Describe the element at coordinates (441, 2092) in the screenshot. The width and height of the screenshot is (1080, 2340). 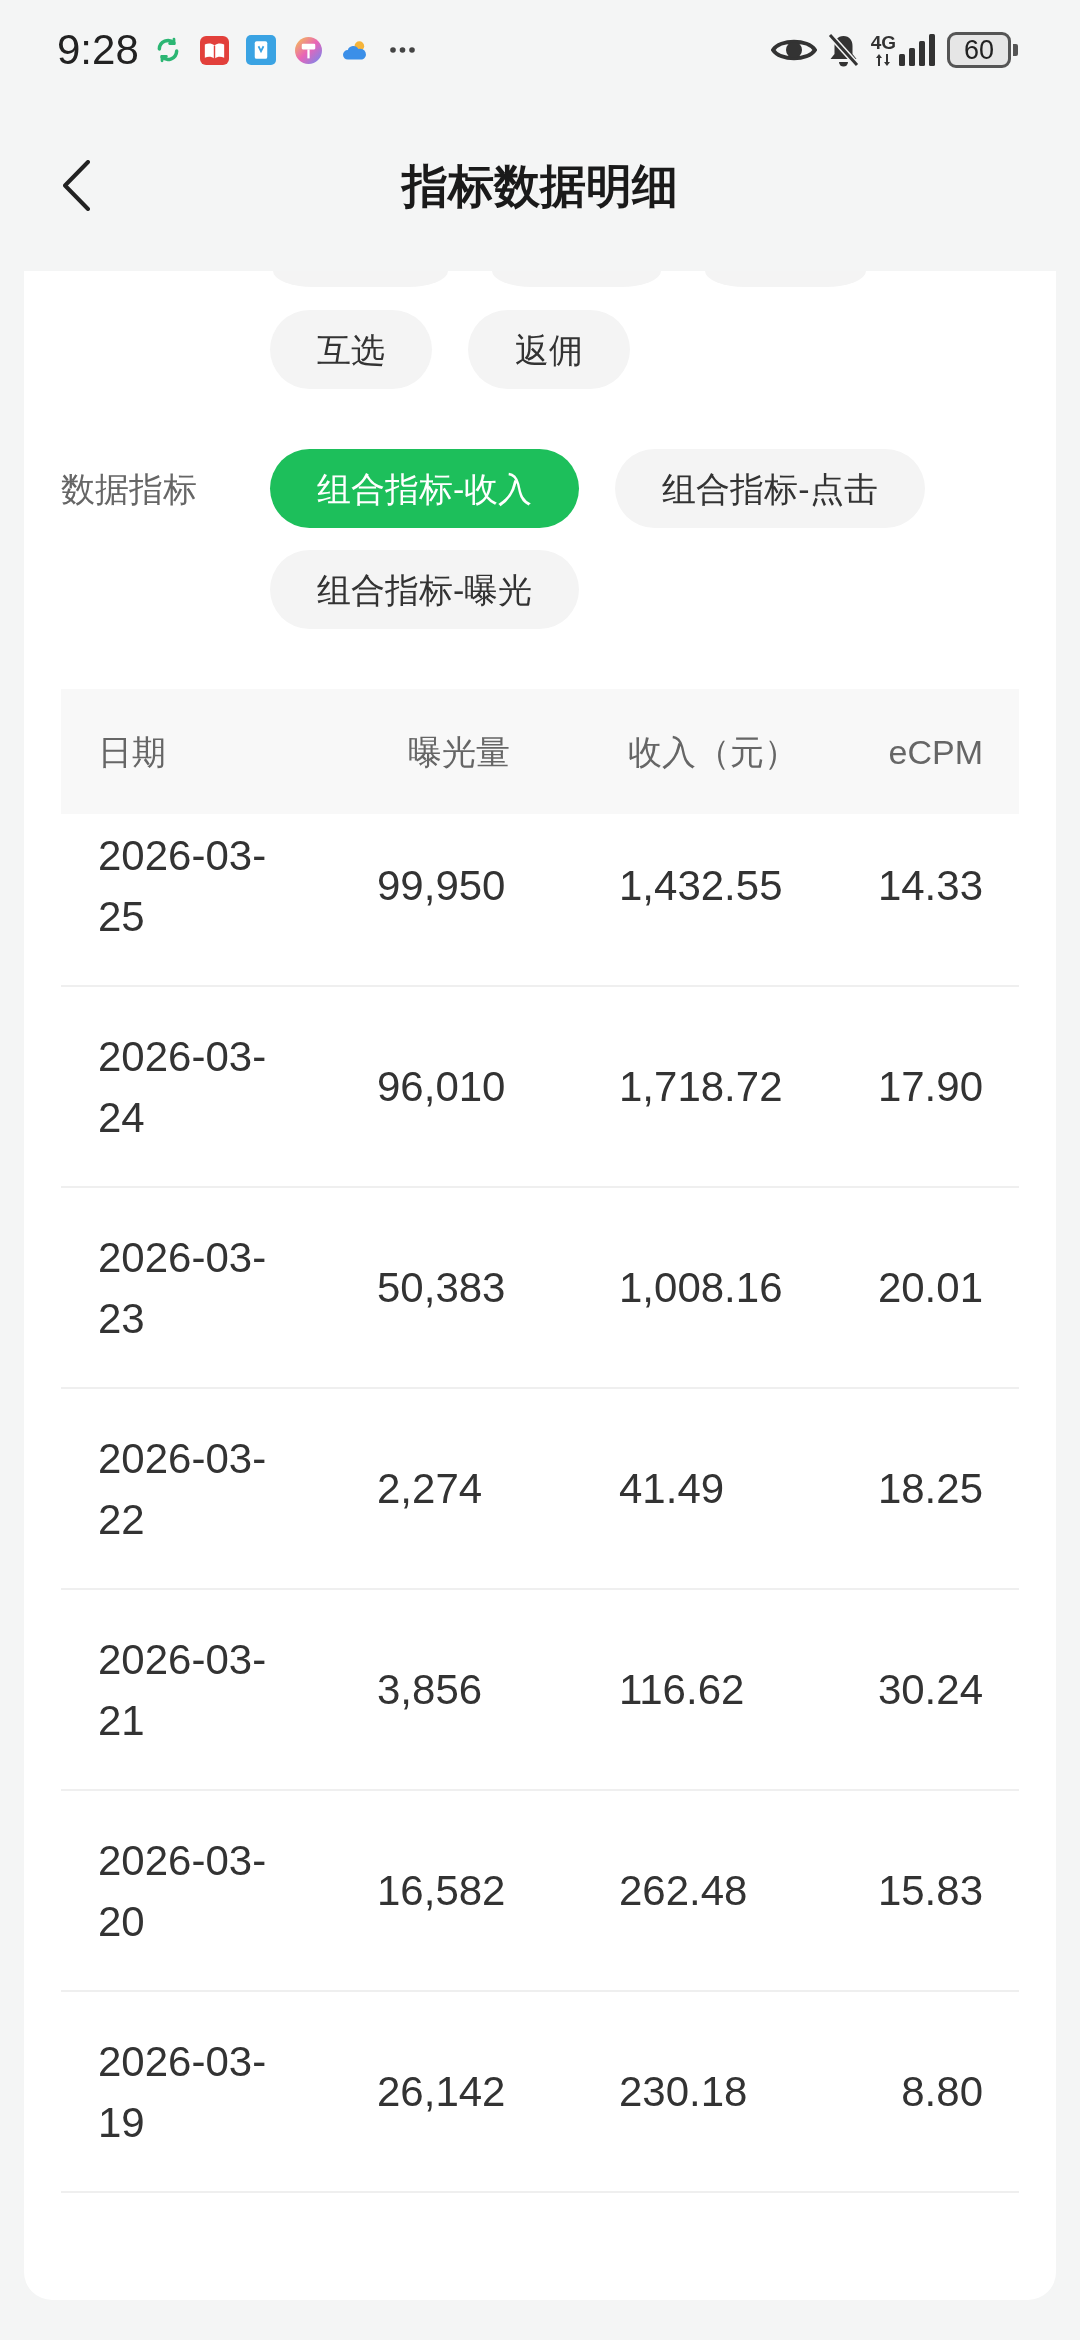
I see `table-cell-text: 26,142` at that location.